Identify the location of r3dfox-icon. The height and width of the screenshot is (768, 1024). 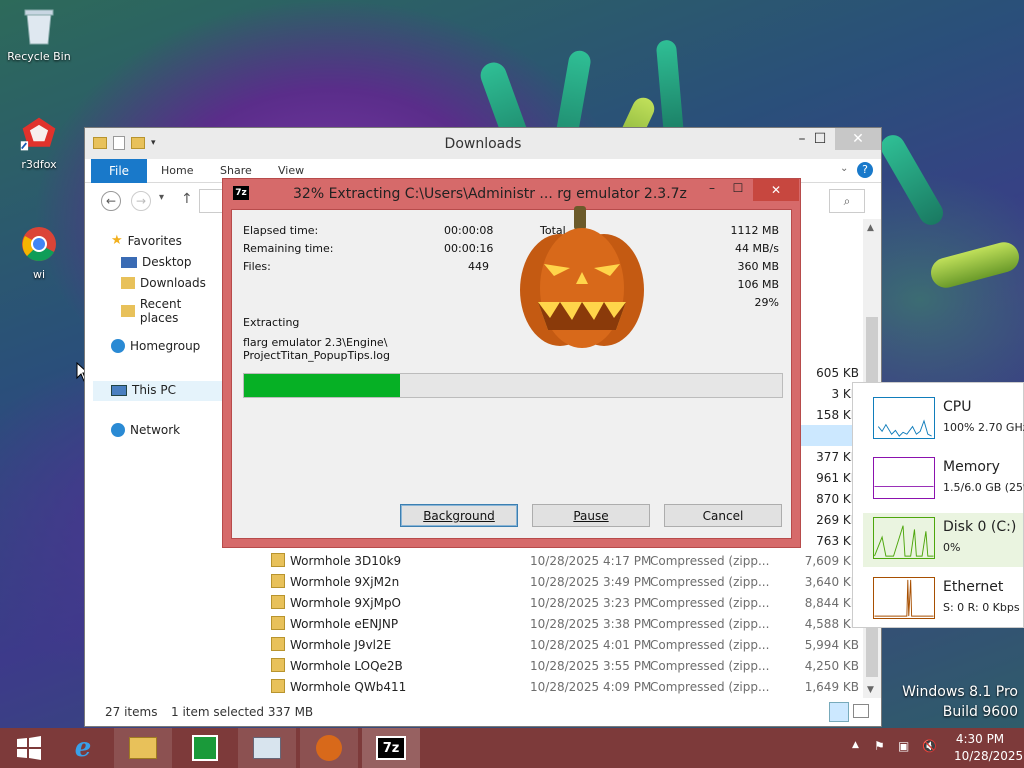
(39, 134).